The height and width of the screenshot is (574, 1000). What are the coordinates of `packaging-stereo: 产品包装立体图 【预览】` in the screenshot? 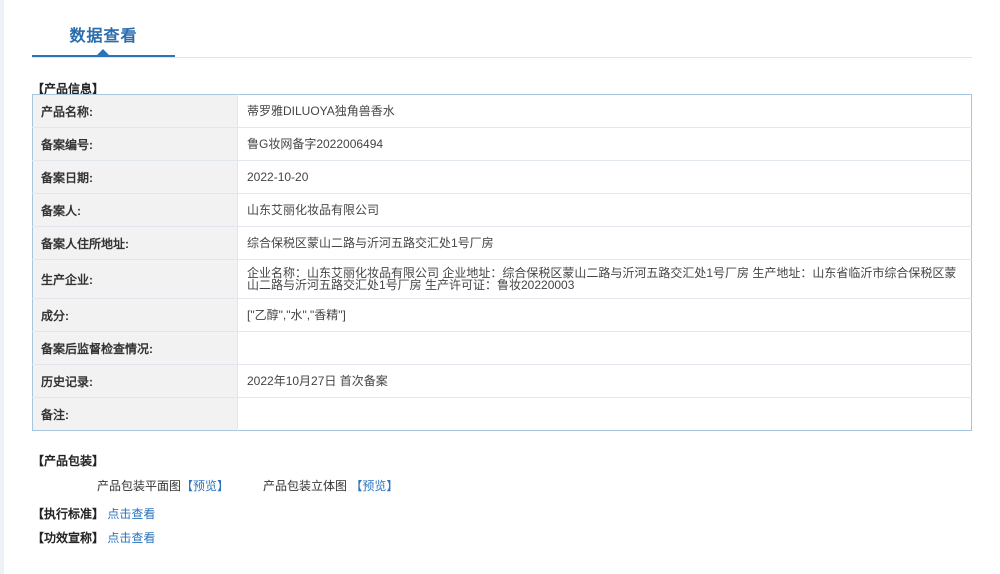 It's located at (330, 485).